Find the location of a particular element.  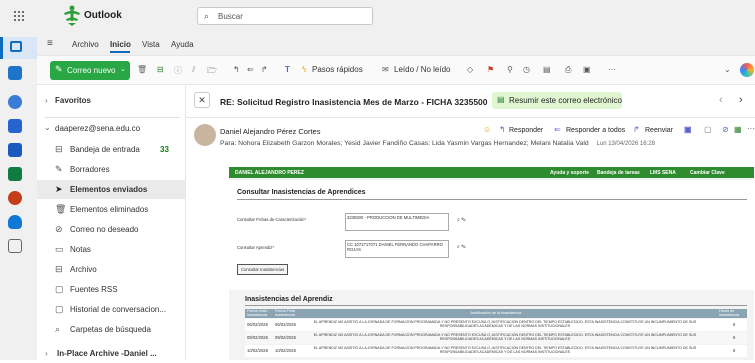

print-icon: ⎙ is located at coordinates (568, 70).